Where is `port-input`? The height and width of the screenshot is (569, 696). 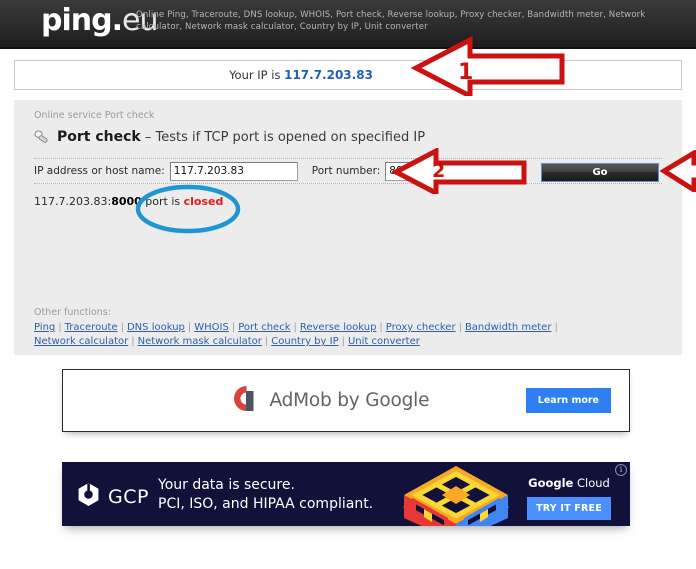
port-input is located at coordinates (423, 171).